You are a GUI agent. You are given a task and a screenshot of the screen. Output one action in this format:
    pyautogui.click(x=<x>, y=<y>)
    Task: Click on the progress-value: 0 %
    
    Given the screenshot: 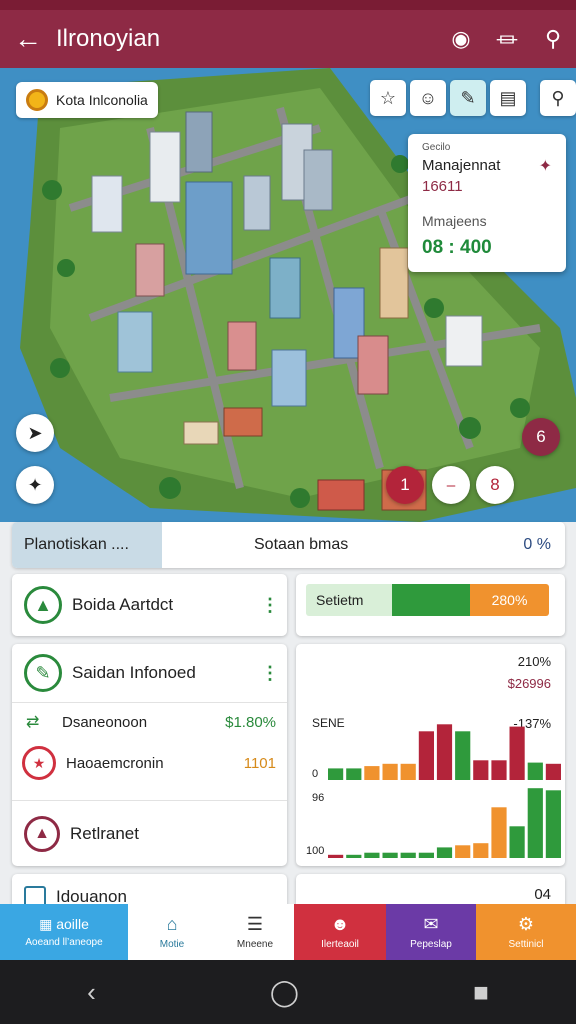 What is the action you would take?
    pyautogui.click(x=537, y=544)
    